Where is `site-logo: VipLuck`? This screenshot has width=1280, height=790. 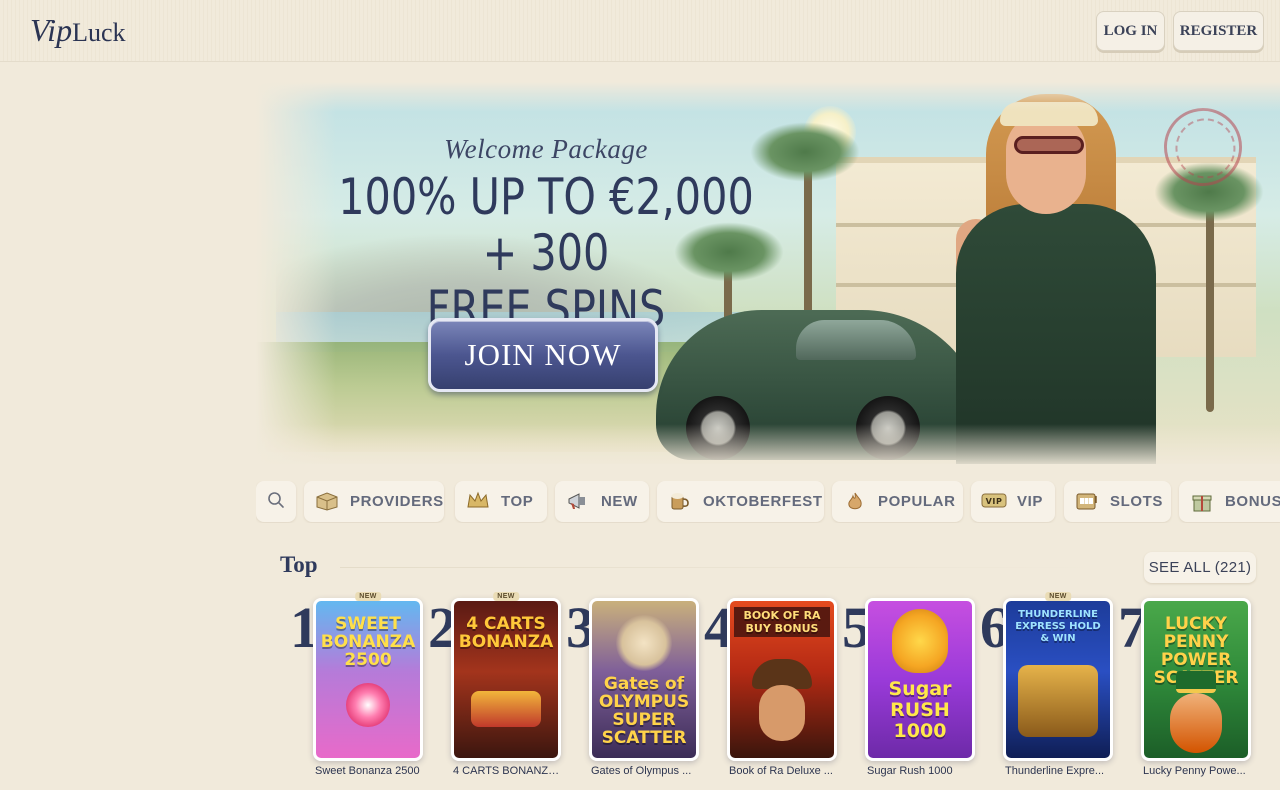
site-logo: VipLuck is located at coordinates (77, 30).